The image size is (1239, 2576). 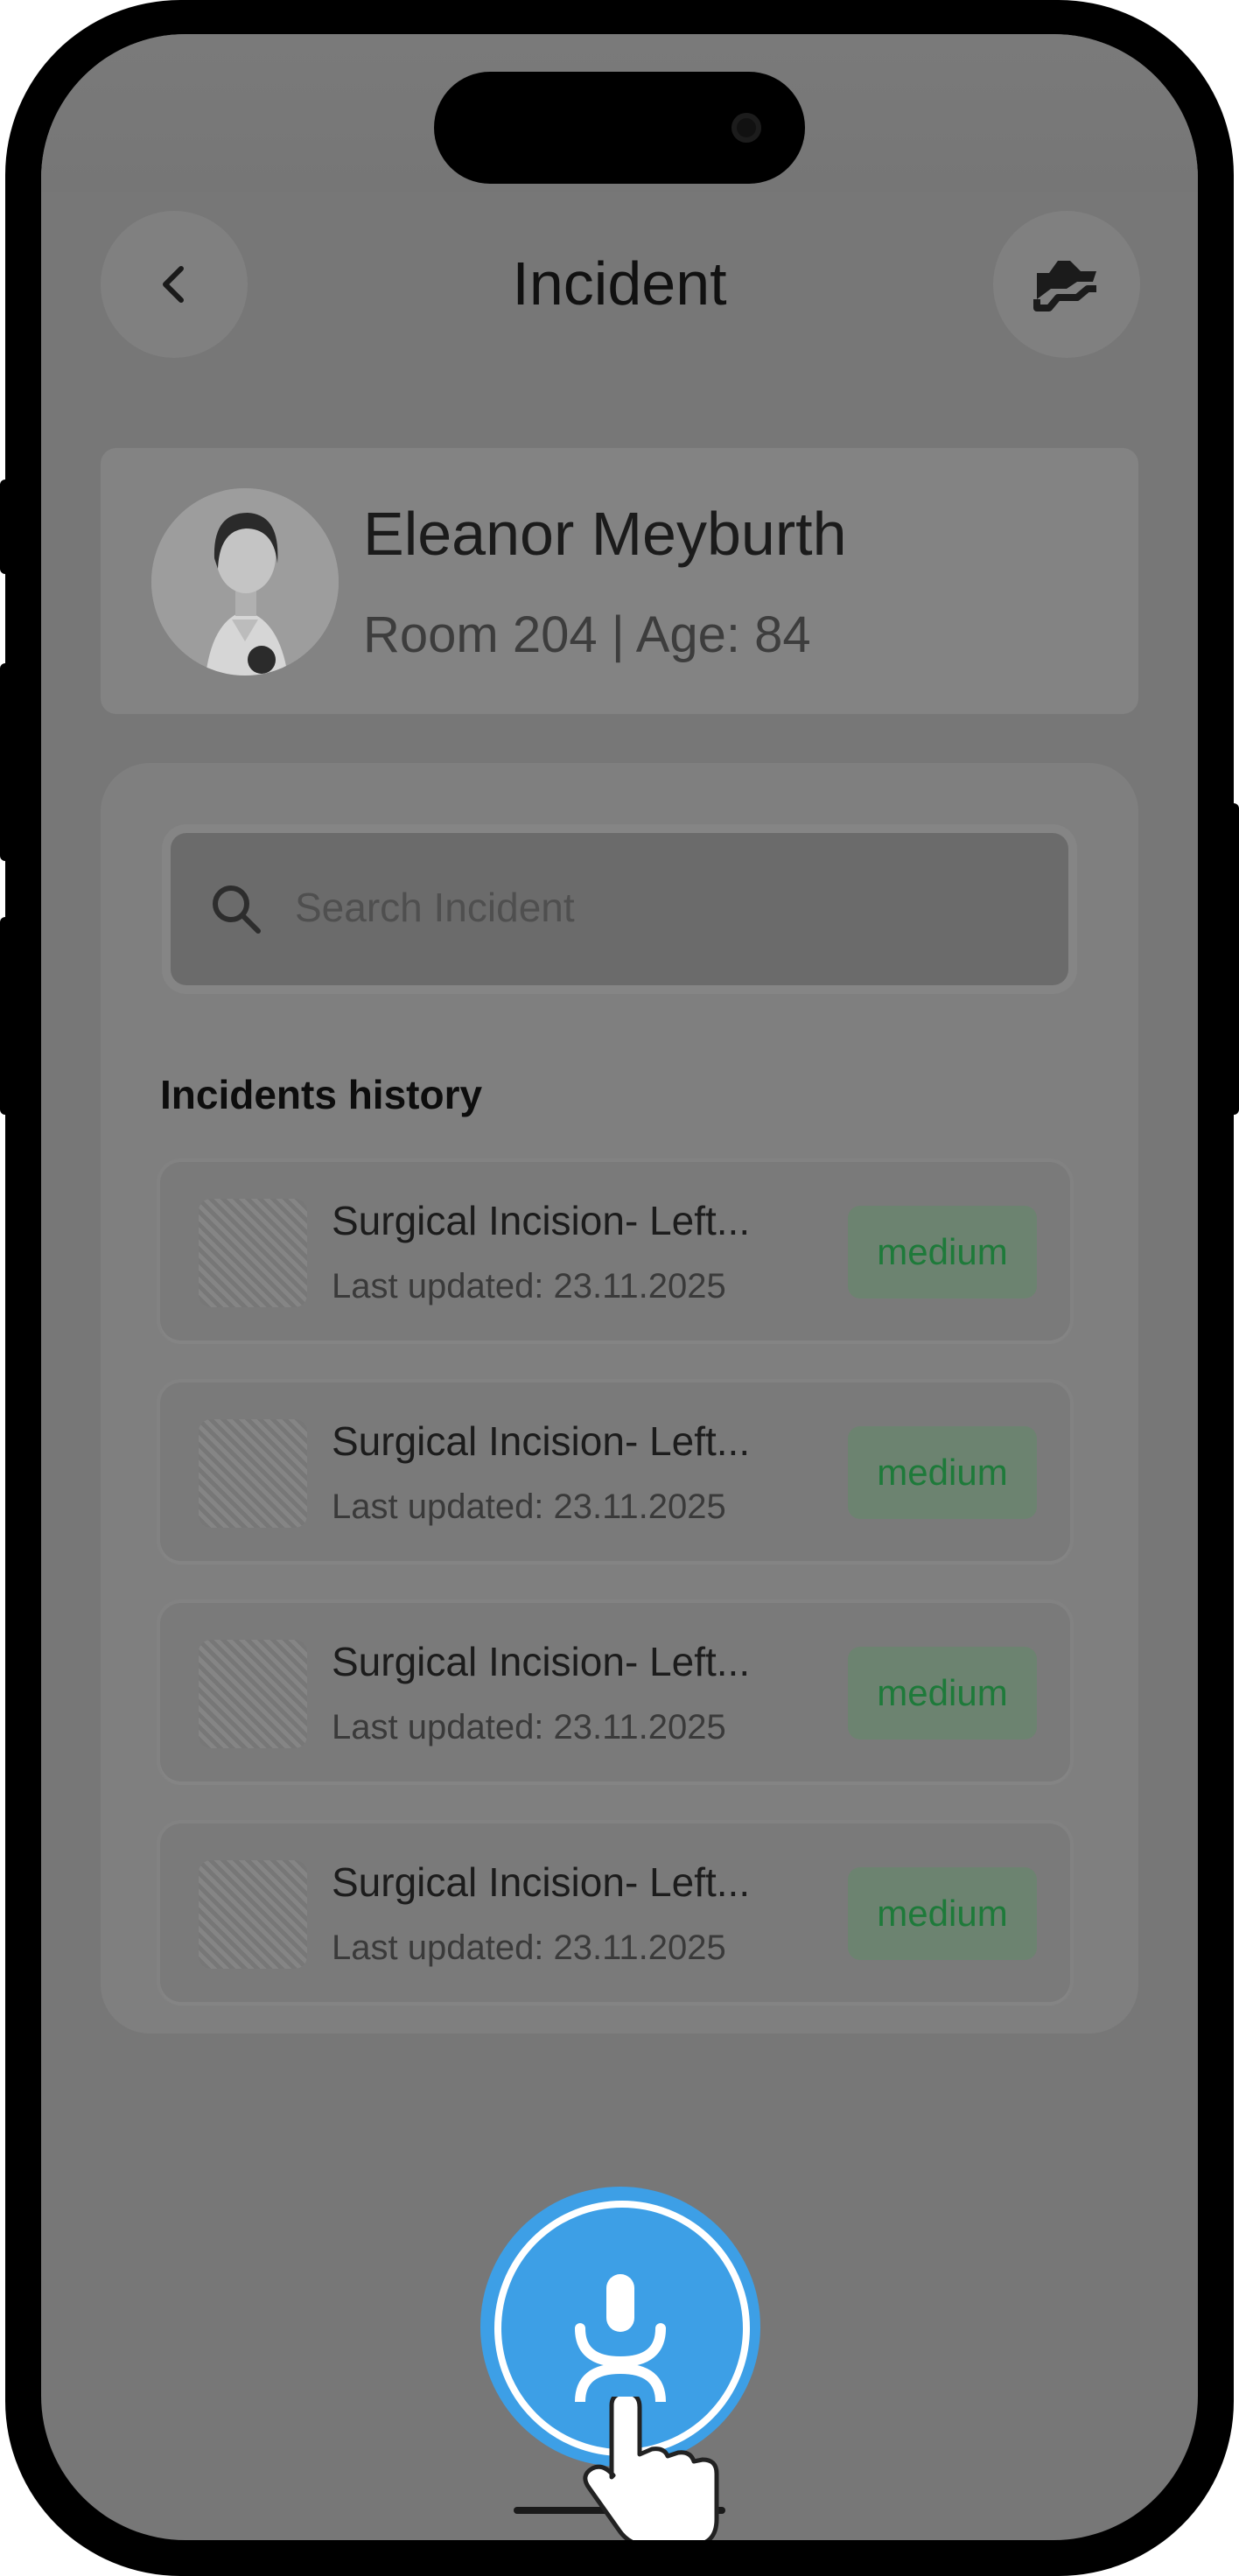 What do you see at coordinates (321, 1094) in the screenshot?
I see `incidents-history-title: Incidents history` at bounding box center [321, 1094].